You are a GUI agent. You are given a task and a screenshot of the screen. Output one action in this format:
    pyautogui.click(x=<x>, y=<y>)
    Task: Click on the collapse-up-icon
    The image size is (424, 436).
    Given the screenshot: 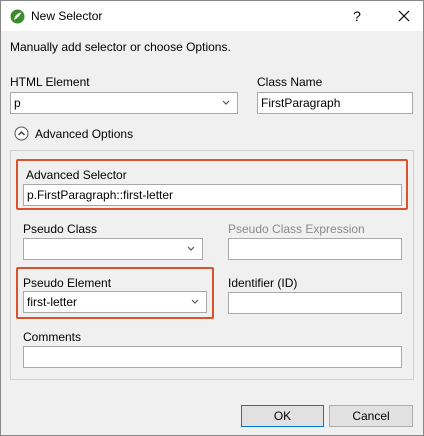 What is the action you would take?
    pyautogui.click(x=21, y=133)
    